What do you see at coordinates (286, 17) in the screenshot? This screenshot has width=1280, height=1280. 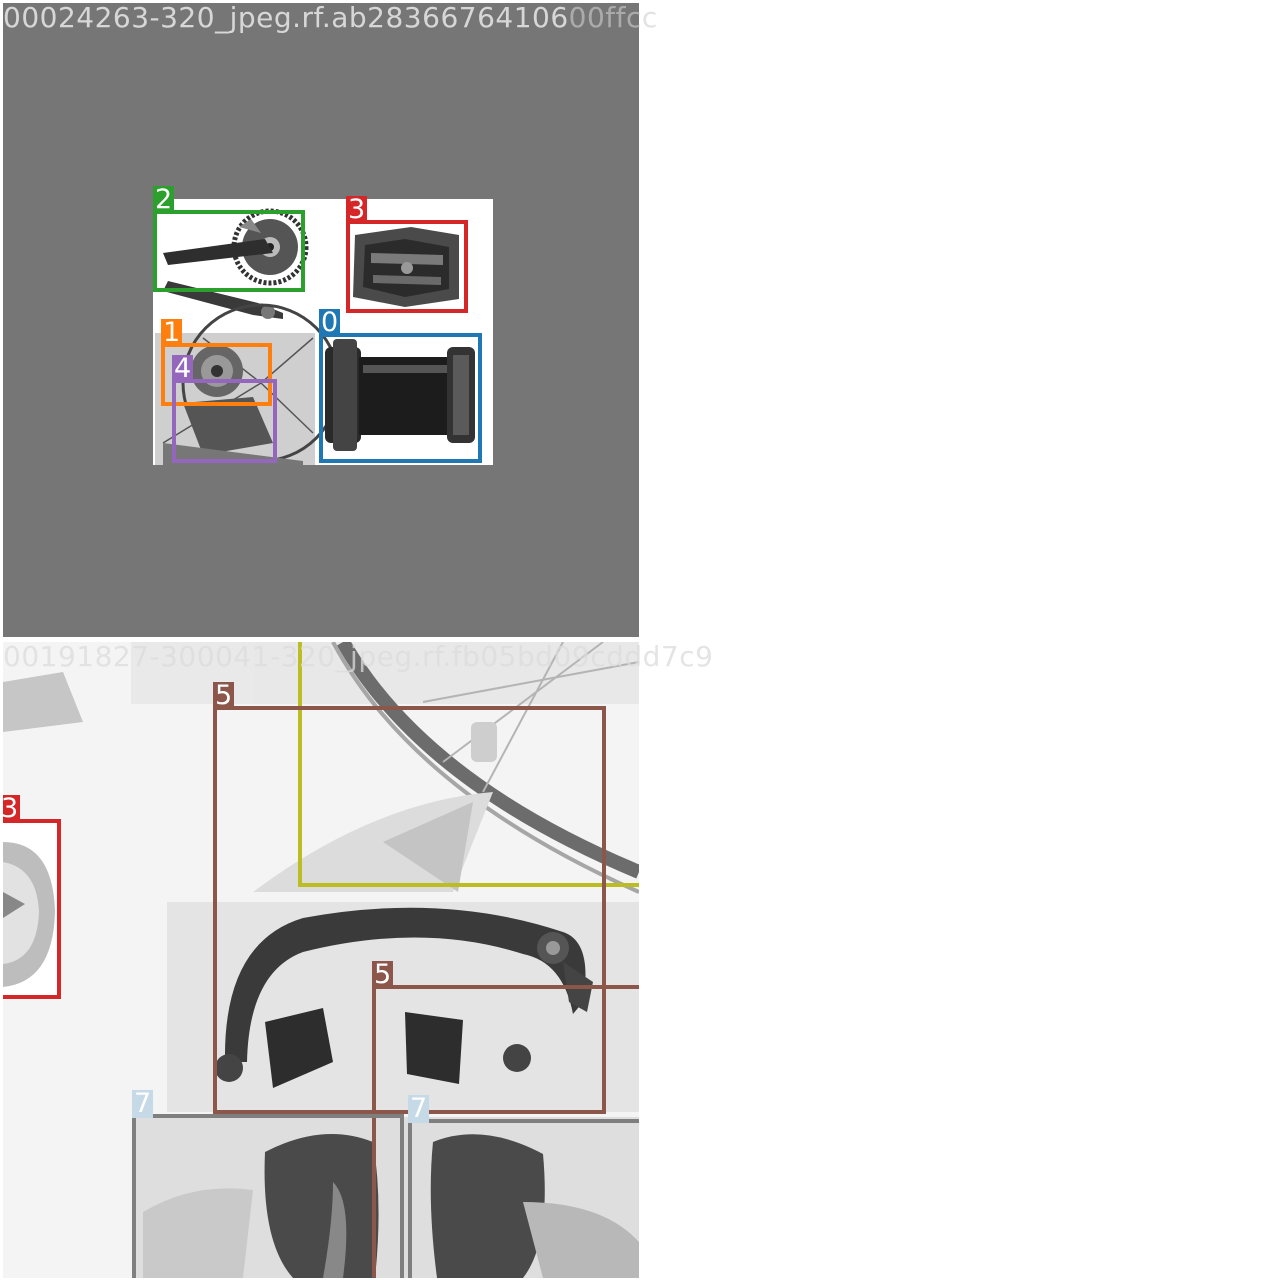 I see `filename-text: 00024263-320_jpeg.rf.ab28366764106` at bounding box center [286, 17].